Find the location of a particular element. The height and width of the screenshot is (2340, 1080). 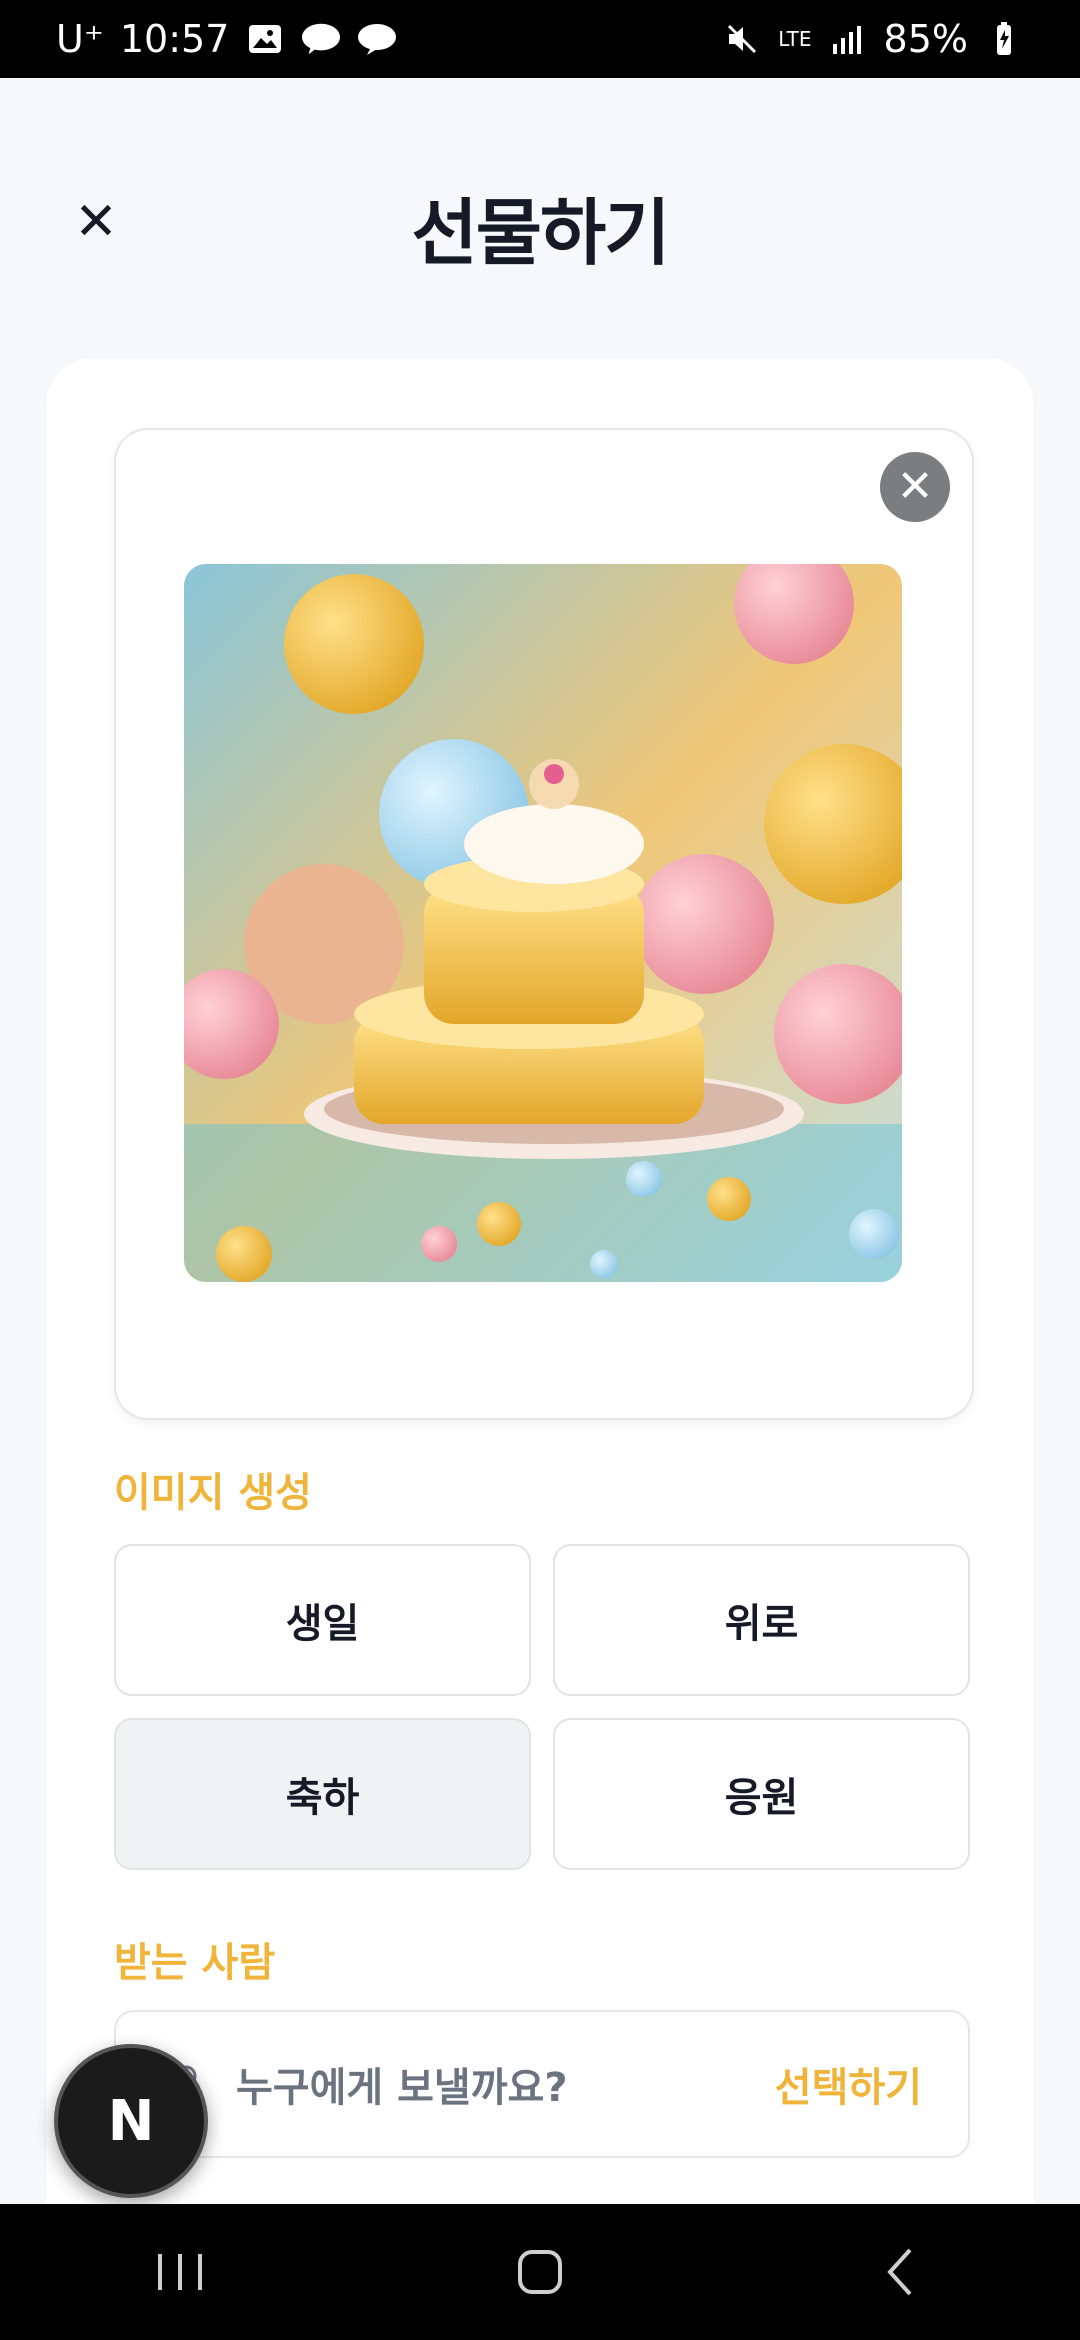

mute-icon is located at coordinates (742, 39).